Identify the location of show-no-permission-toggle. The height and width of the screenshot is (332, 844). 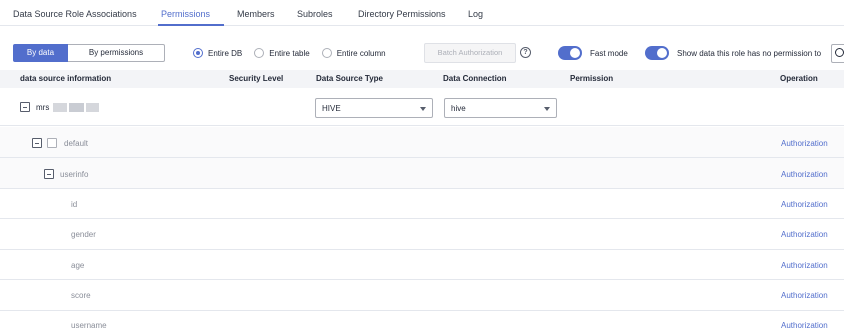
(657, 53).